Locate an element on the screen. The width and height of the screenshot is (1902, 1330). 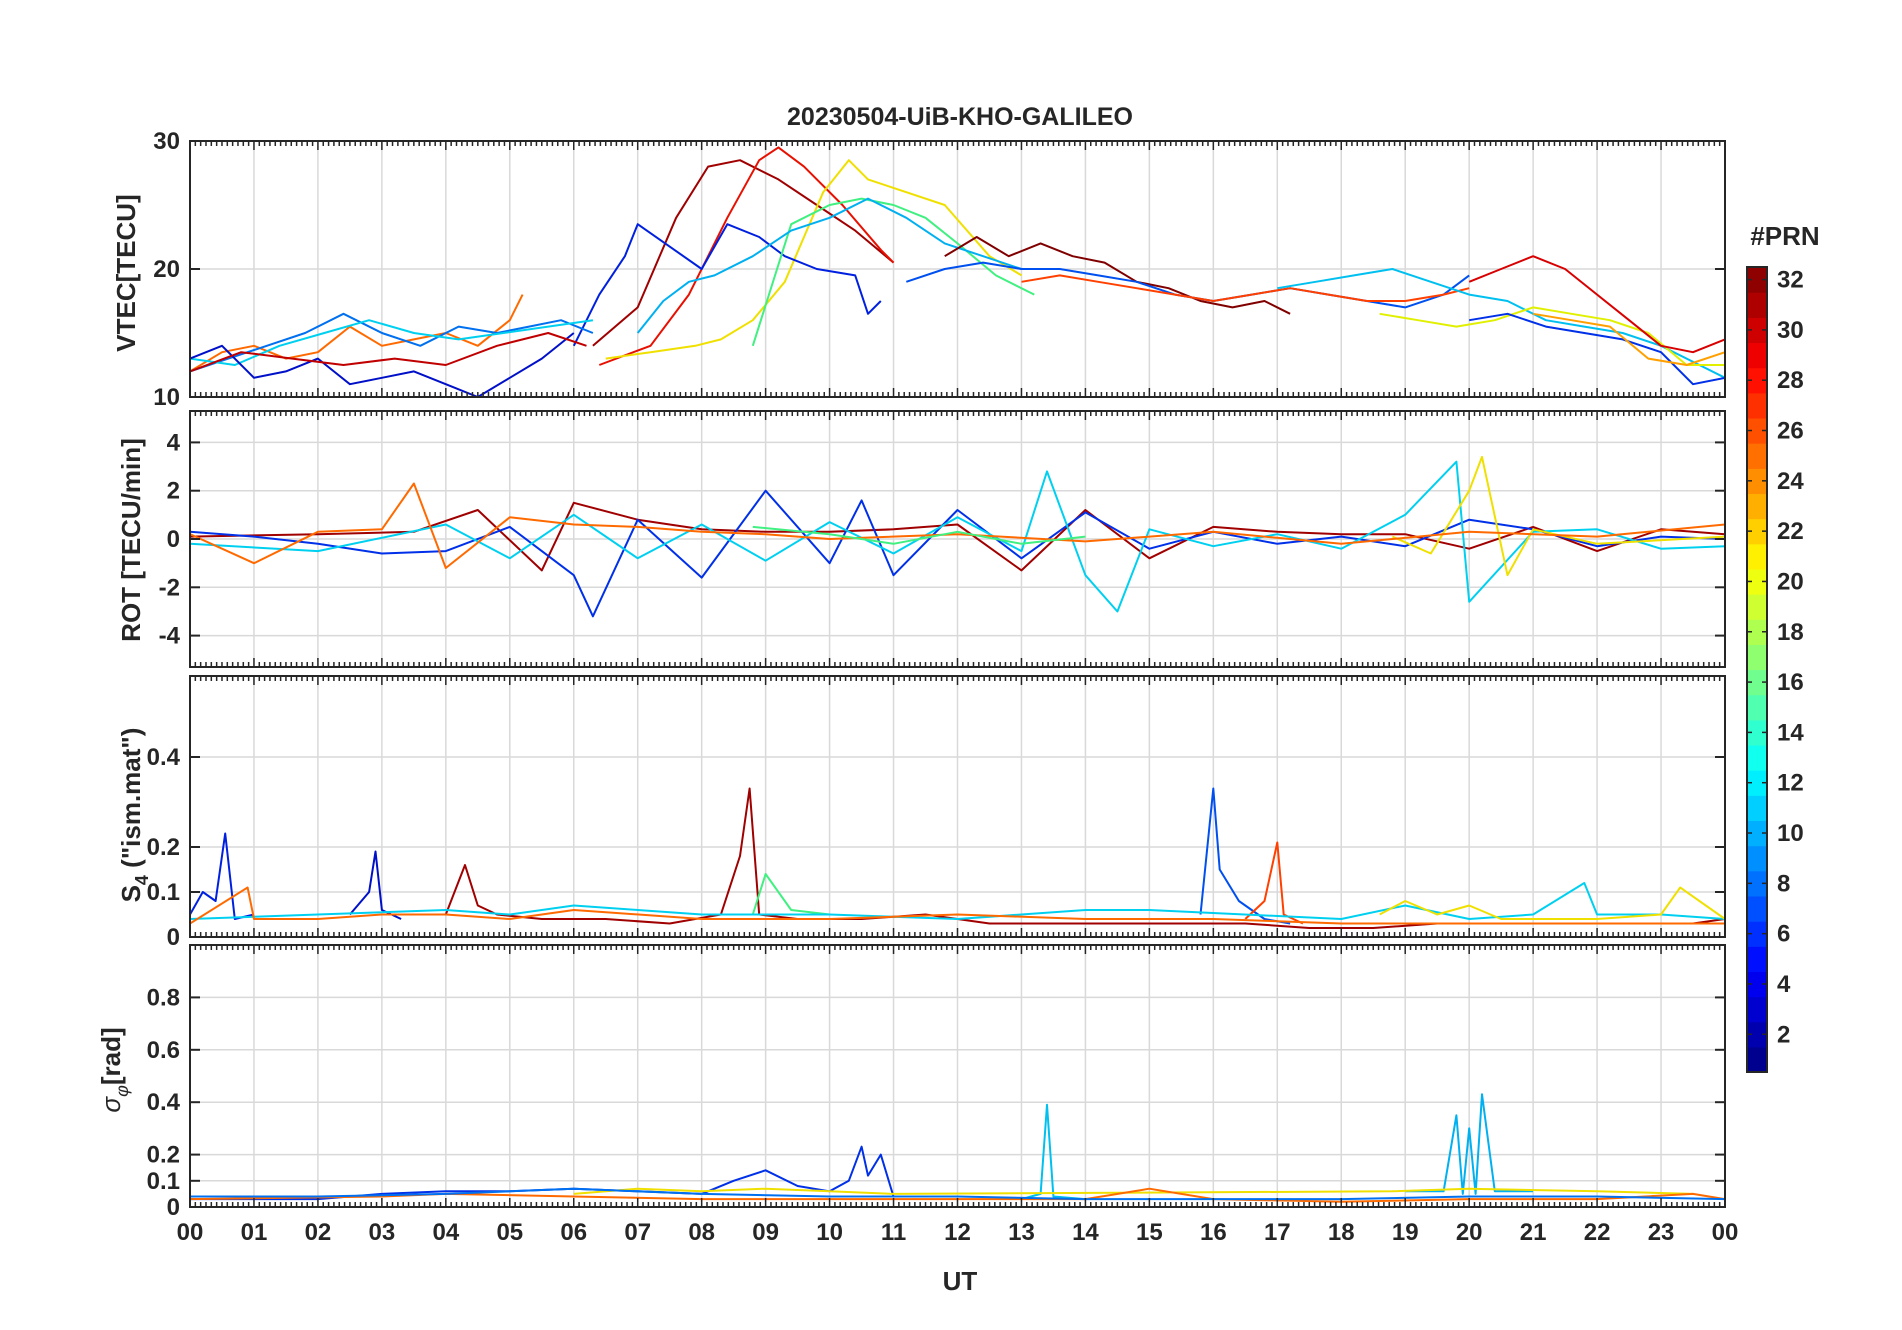
colorbar-tick-label: 28 is located at coordinates (1790, 380).